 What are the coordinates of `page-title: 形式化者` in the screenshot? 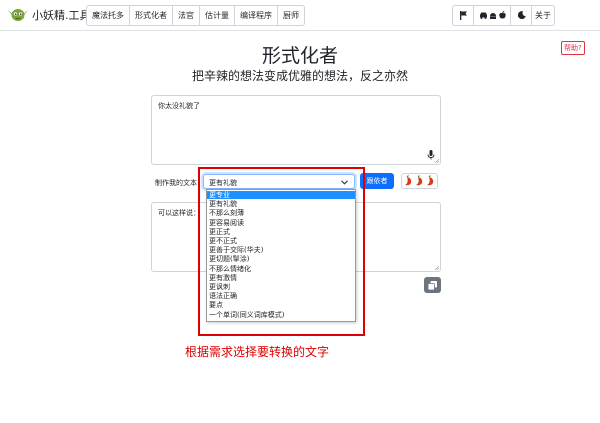 It's located at (299, 56).